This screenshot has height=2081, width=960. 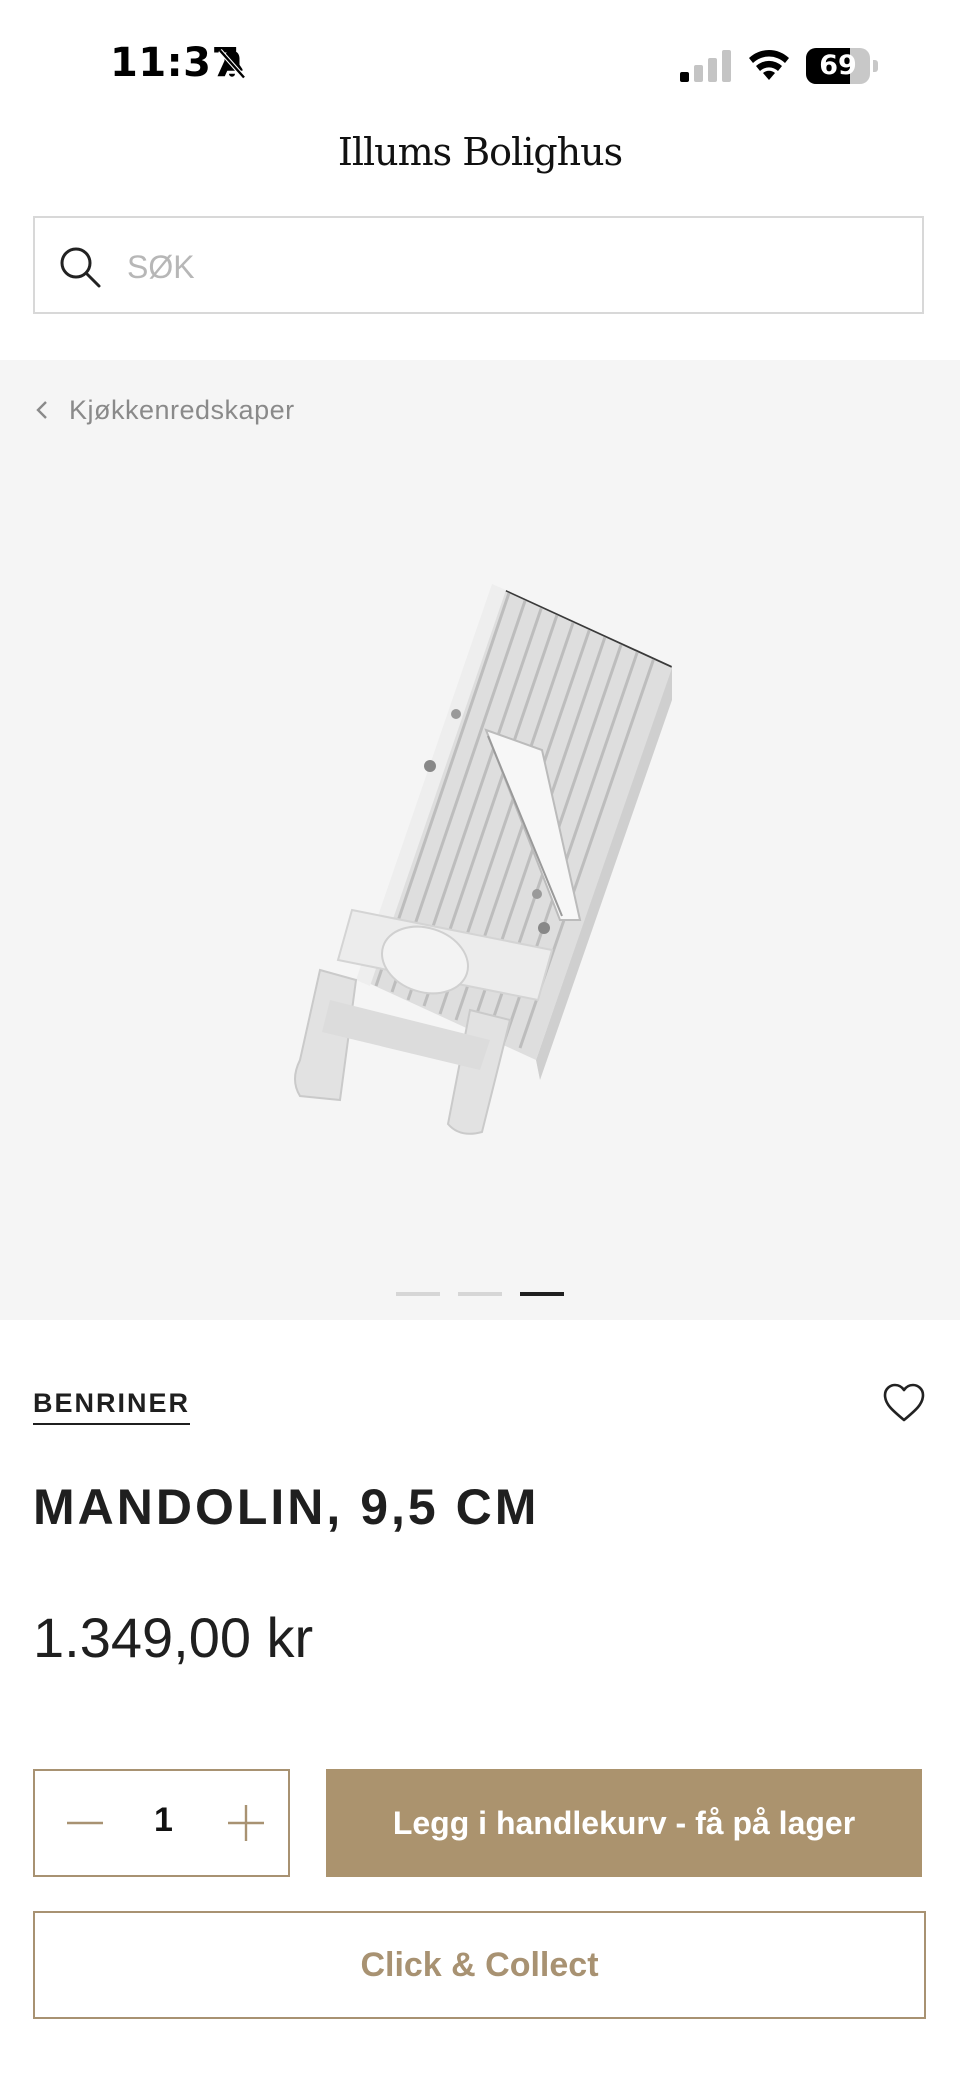 What do you see at coordinates (507, 267) in the screenshot?
I see `search-input` at bounding box center [507, 267].